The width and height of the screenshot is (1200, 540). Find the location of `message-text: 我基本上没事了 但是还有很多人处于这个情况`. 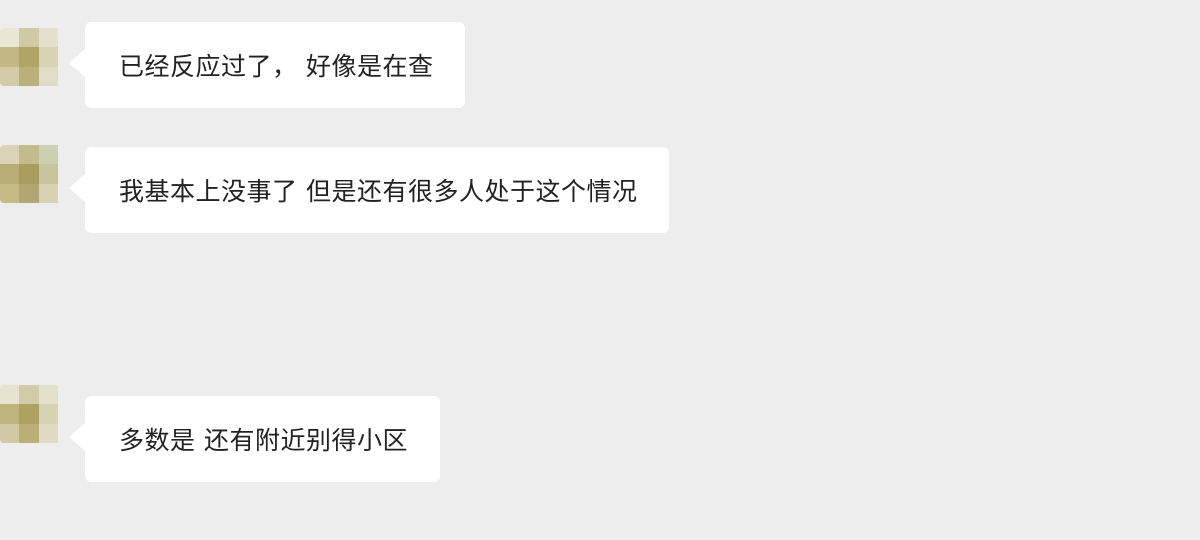

message-text: 我基本上没事了 但是还有很多人处于这个情况 is located at coordinates (378, 191).